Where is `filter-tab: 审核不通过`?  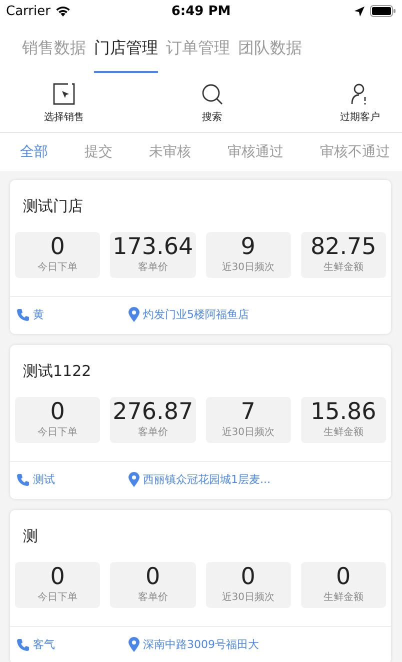 filter-tab: 审核不通过 is located at coordinates (355, 152).